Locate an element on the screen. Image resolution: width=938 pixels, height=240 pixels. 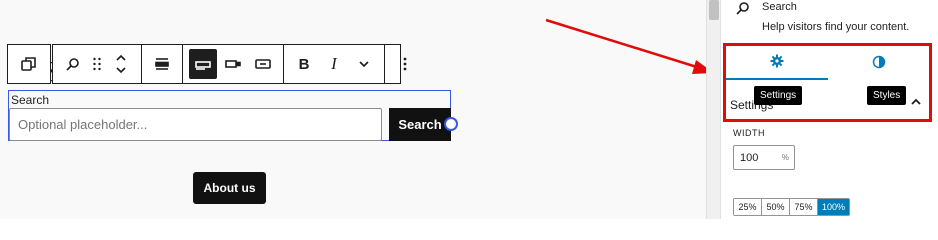
tab-styles is located at coordinates (878, 62).